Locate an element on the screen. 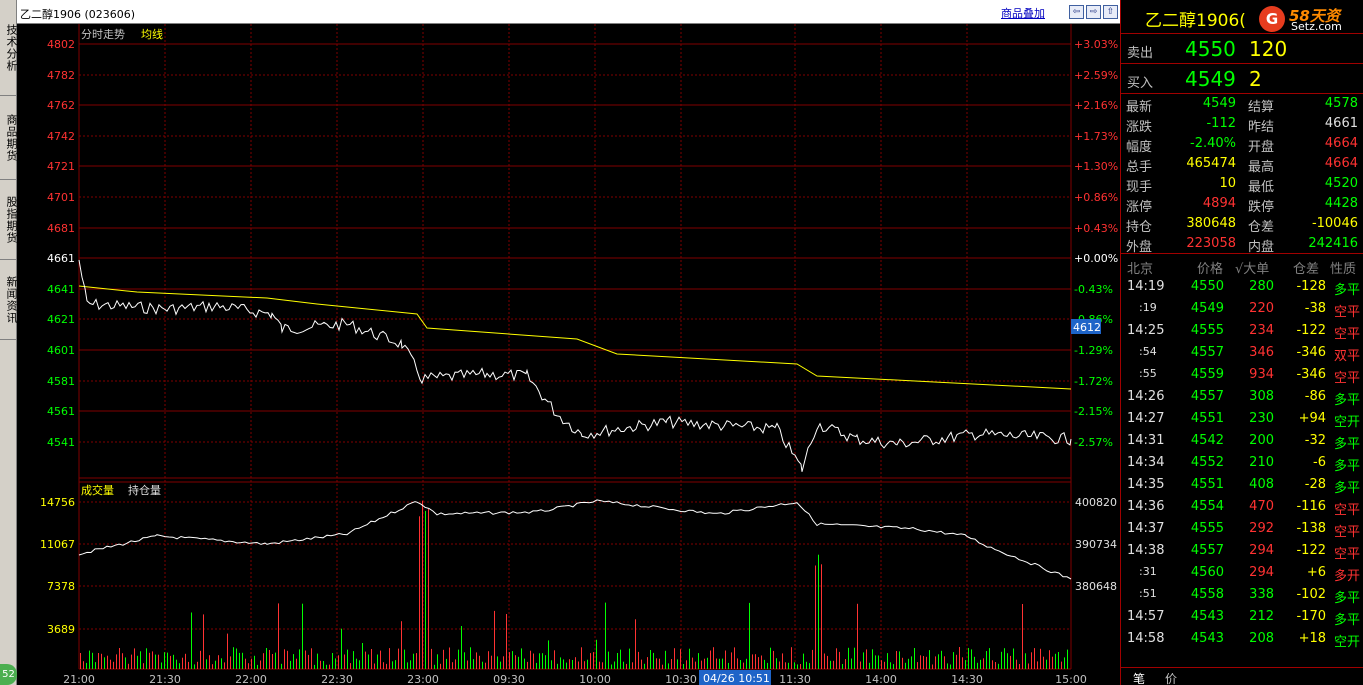 Image resolution: width=1363 pixels, height=685 pixels. tick-time: :55 is located at coordinates (1148, 373).